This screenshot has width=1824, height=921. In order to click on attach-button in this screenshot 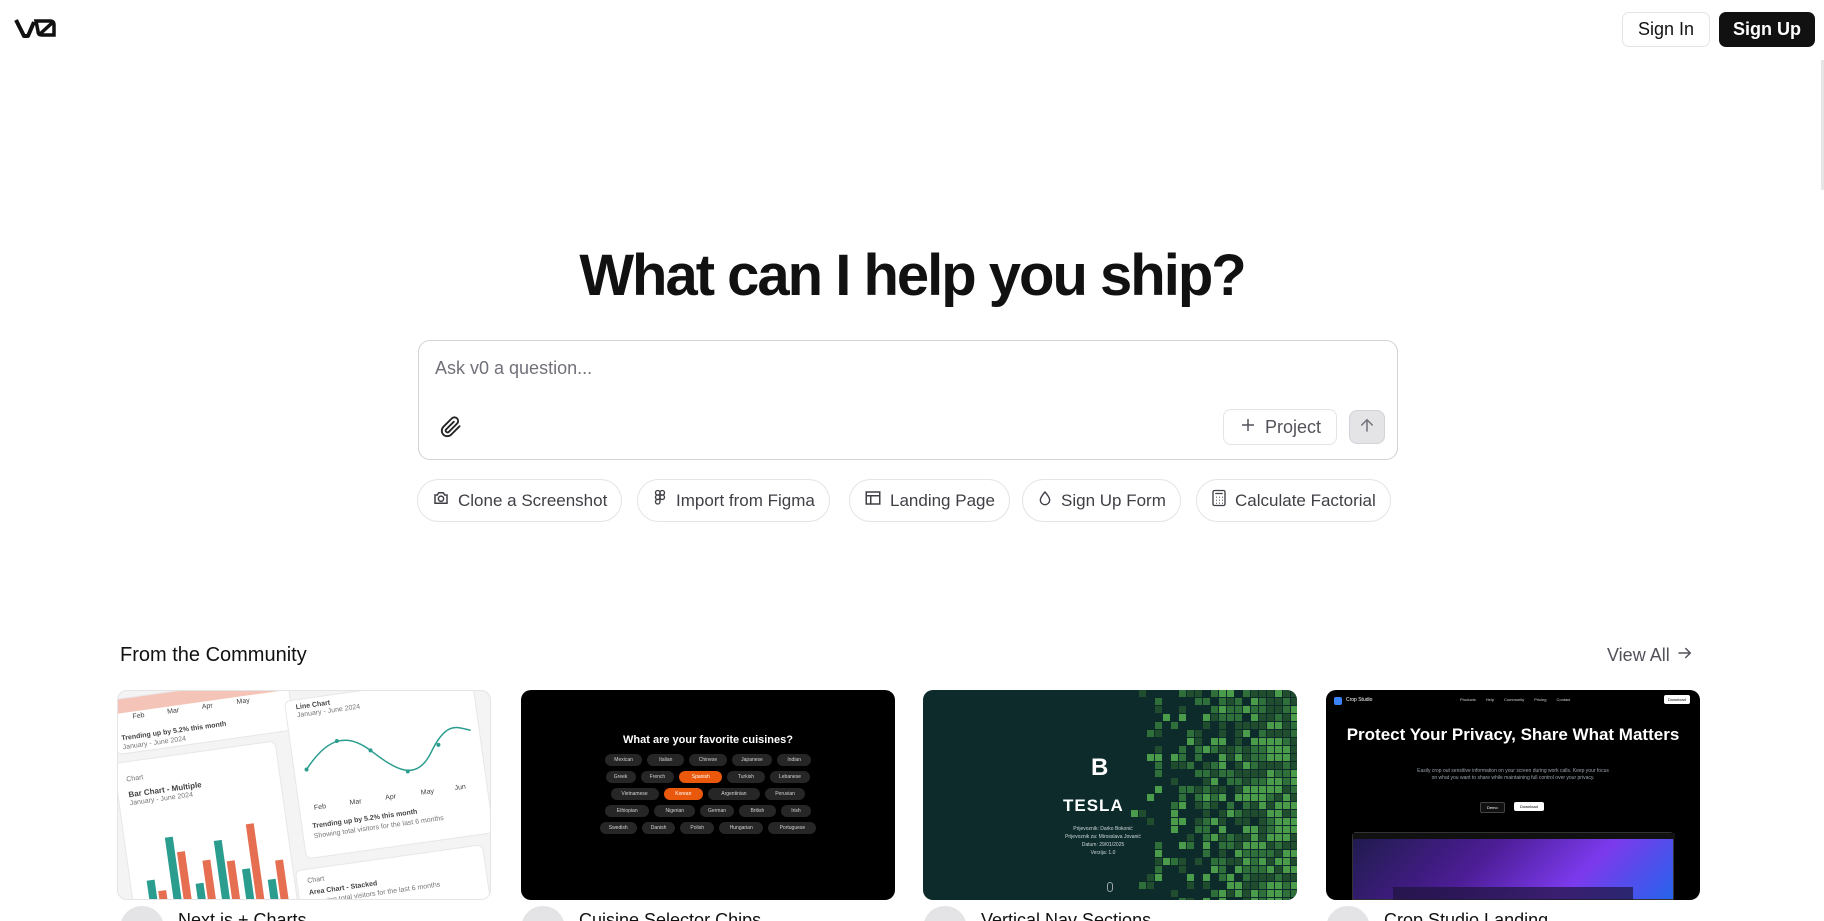, I will do `click(451, 429)`.